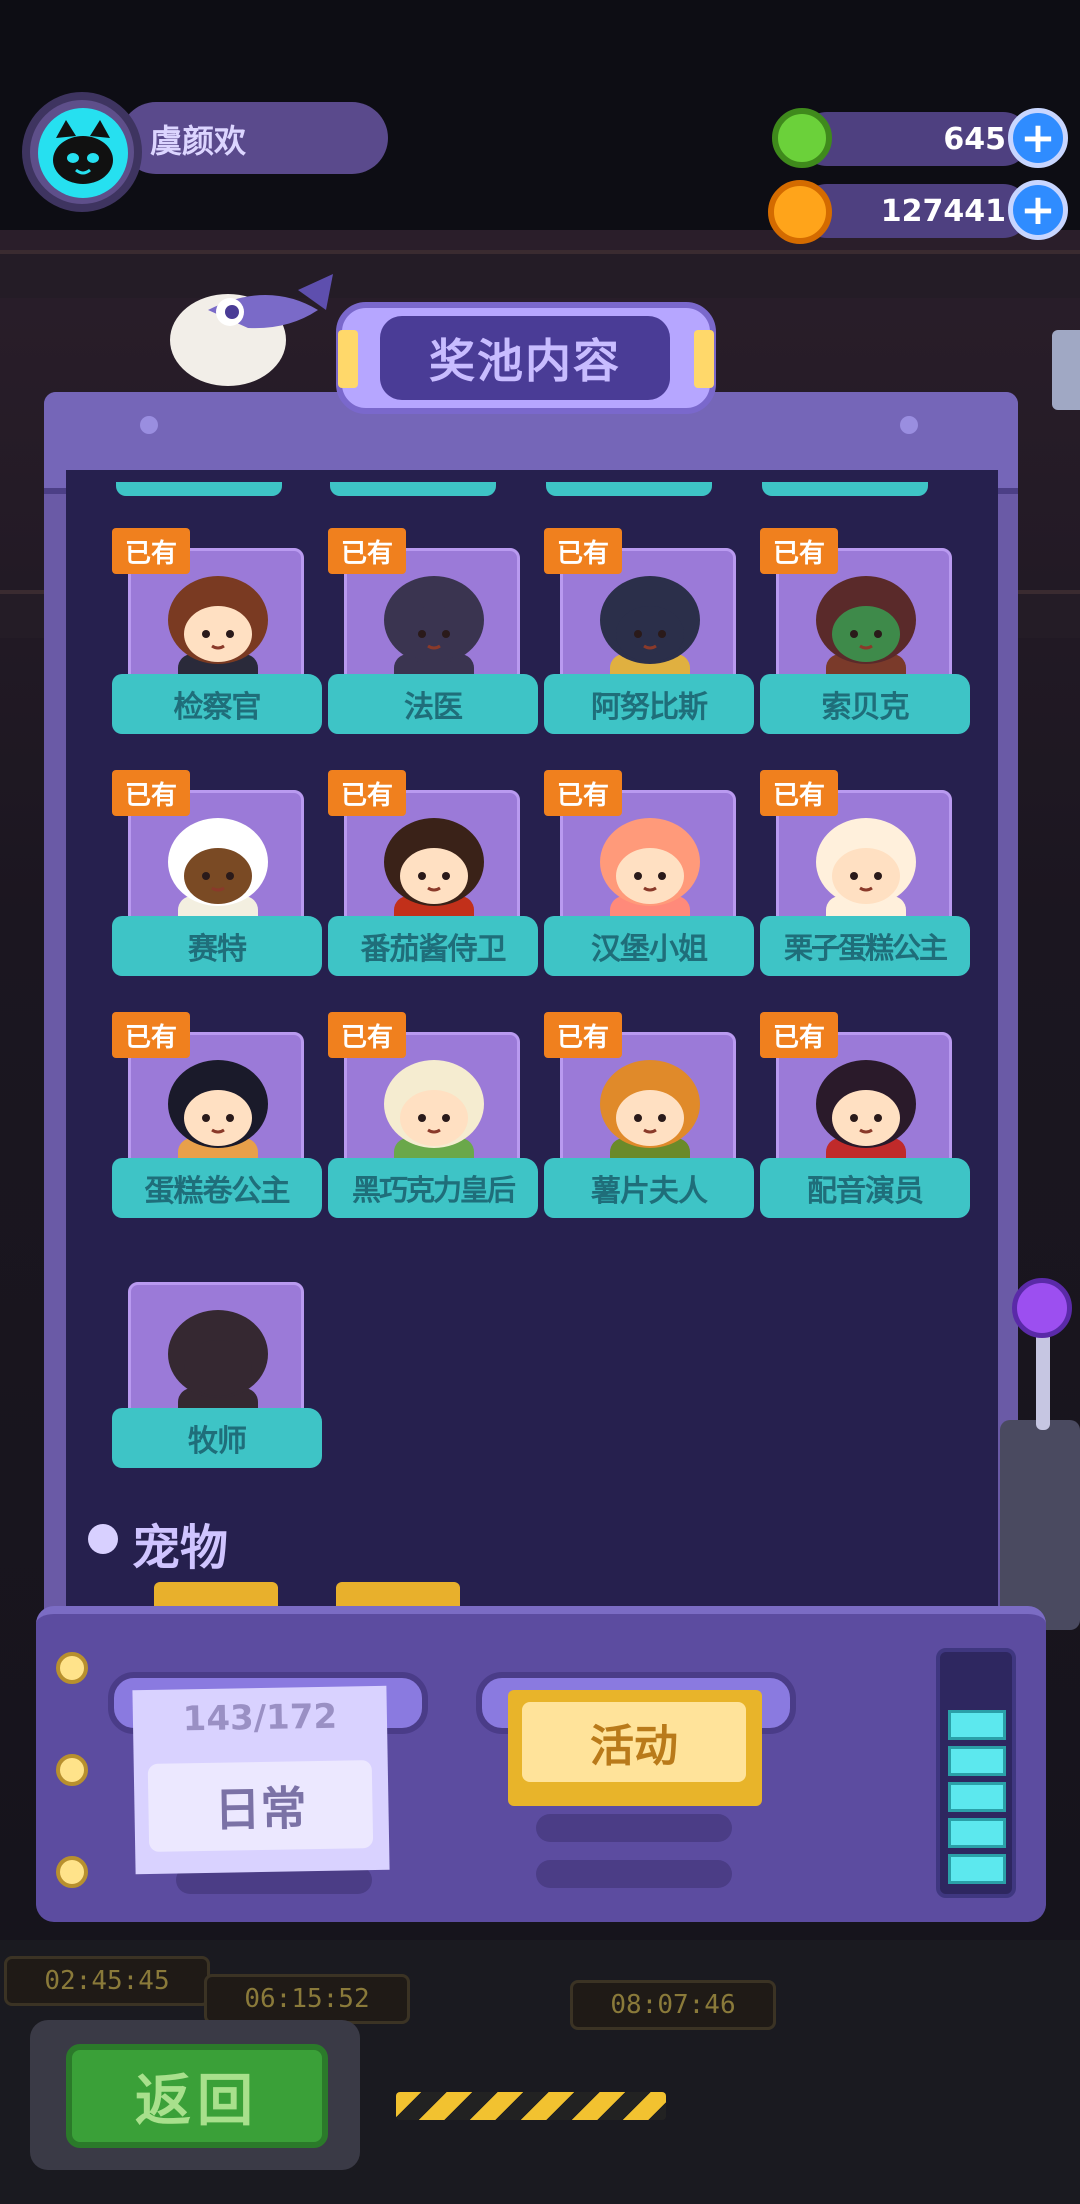  Describe the element at coordinates (433, 1188) in the screenshot. I see `character-name: 黑巧克力皇后` at that location.